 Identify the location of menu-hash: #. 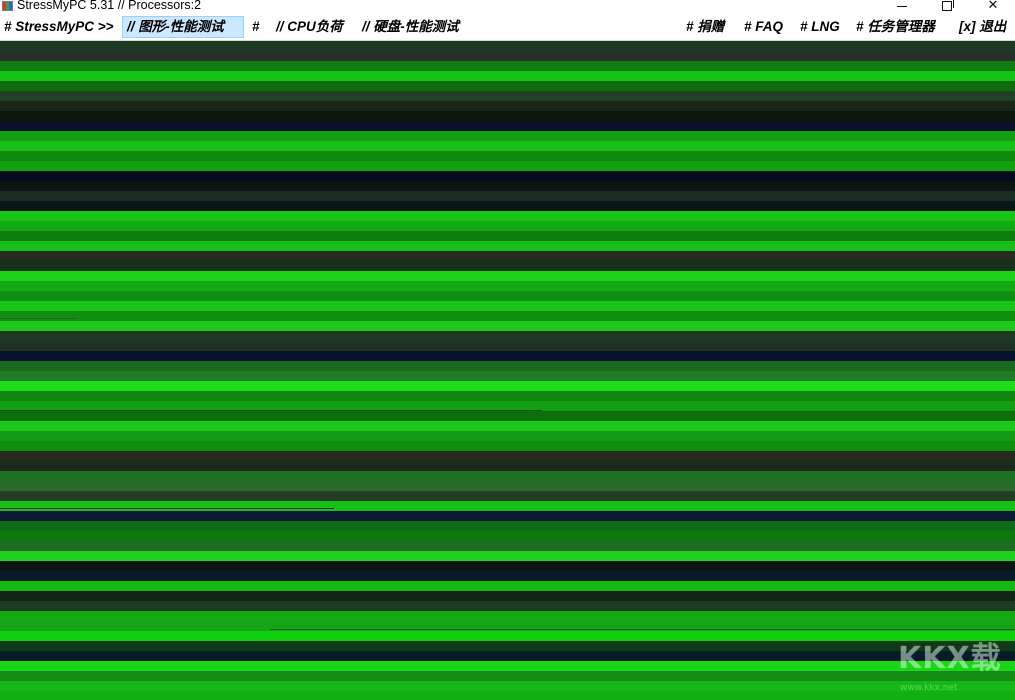
(256, 27).